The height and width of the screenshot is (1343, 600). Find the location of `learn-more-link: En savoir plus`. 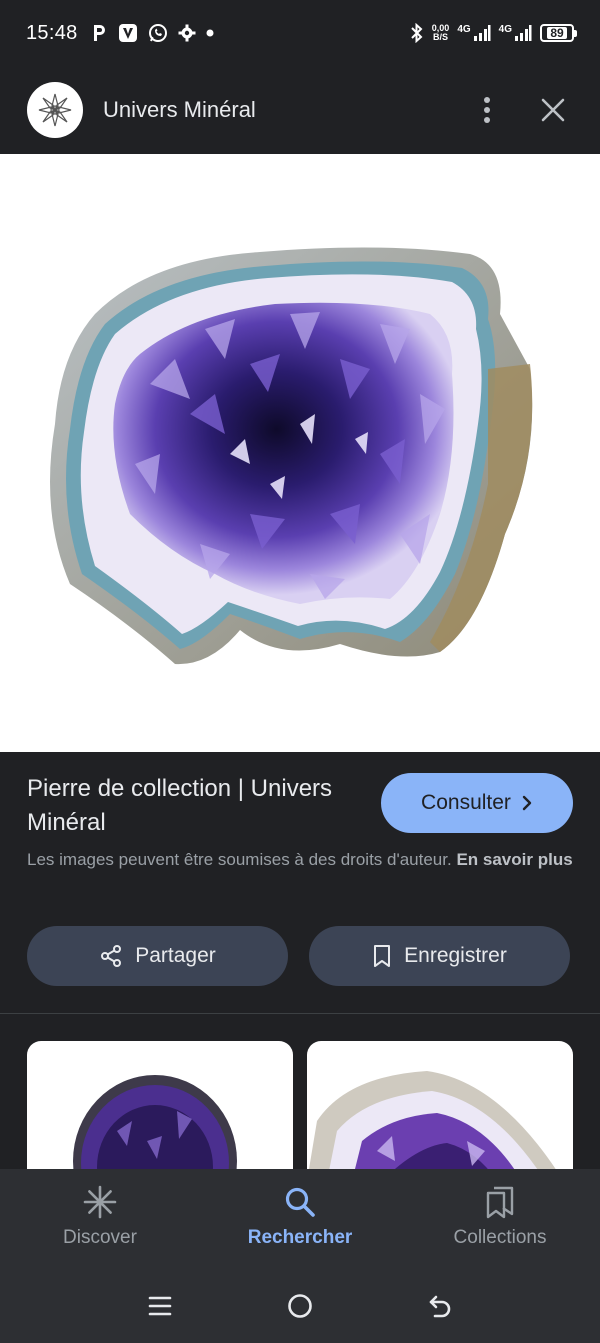

learn-more-link: En savoir plus is located at coordinates (514, 859).